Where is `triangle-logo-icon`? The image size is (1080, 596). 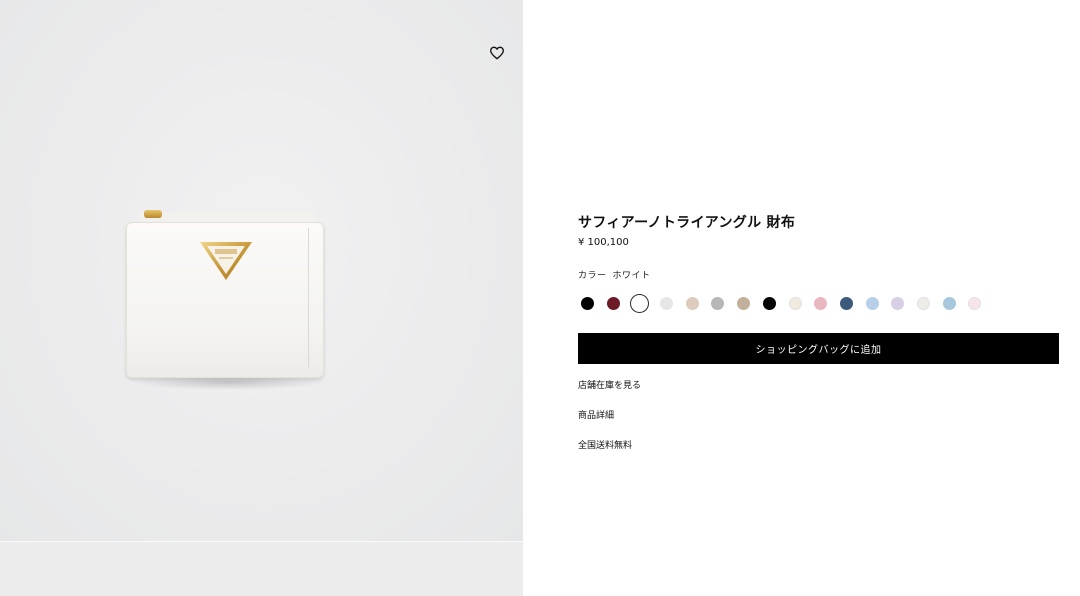
triangle-logo-icon is located at coordinates (226, 261).